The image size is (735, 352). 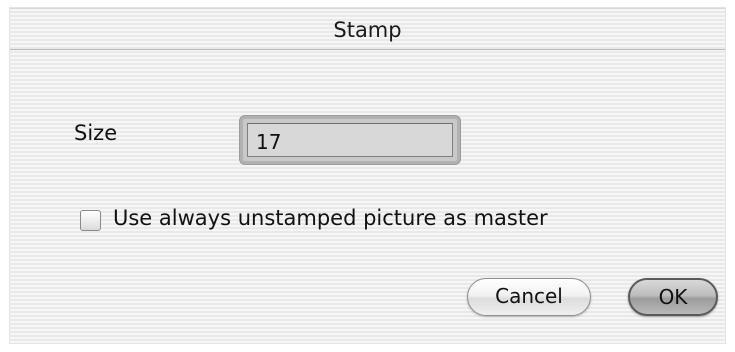 What do you see at coordinates (90, 220) in the screenshot?
I see `master-checkbox` at bounding box center [90, 220].